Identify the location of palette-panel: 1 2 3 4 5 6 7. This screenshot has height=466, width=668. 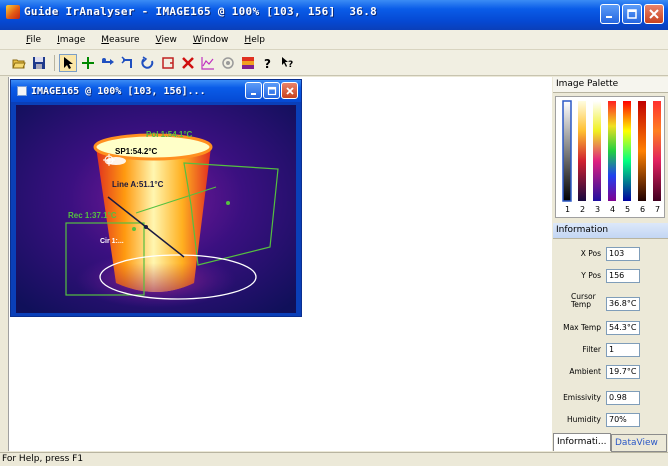
(610, 157).